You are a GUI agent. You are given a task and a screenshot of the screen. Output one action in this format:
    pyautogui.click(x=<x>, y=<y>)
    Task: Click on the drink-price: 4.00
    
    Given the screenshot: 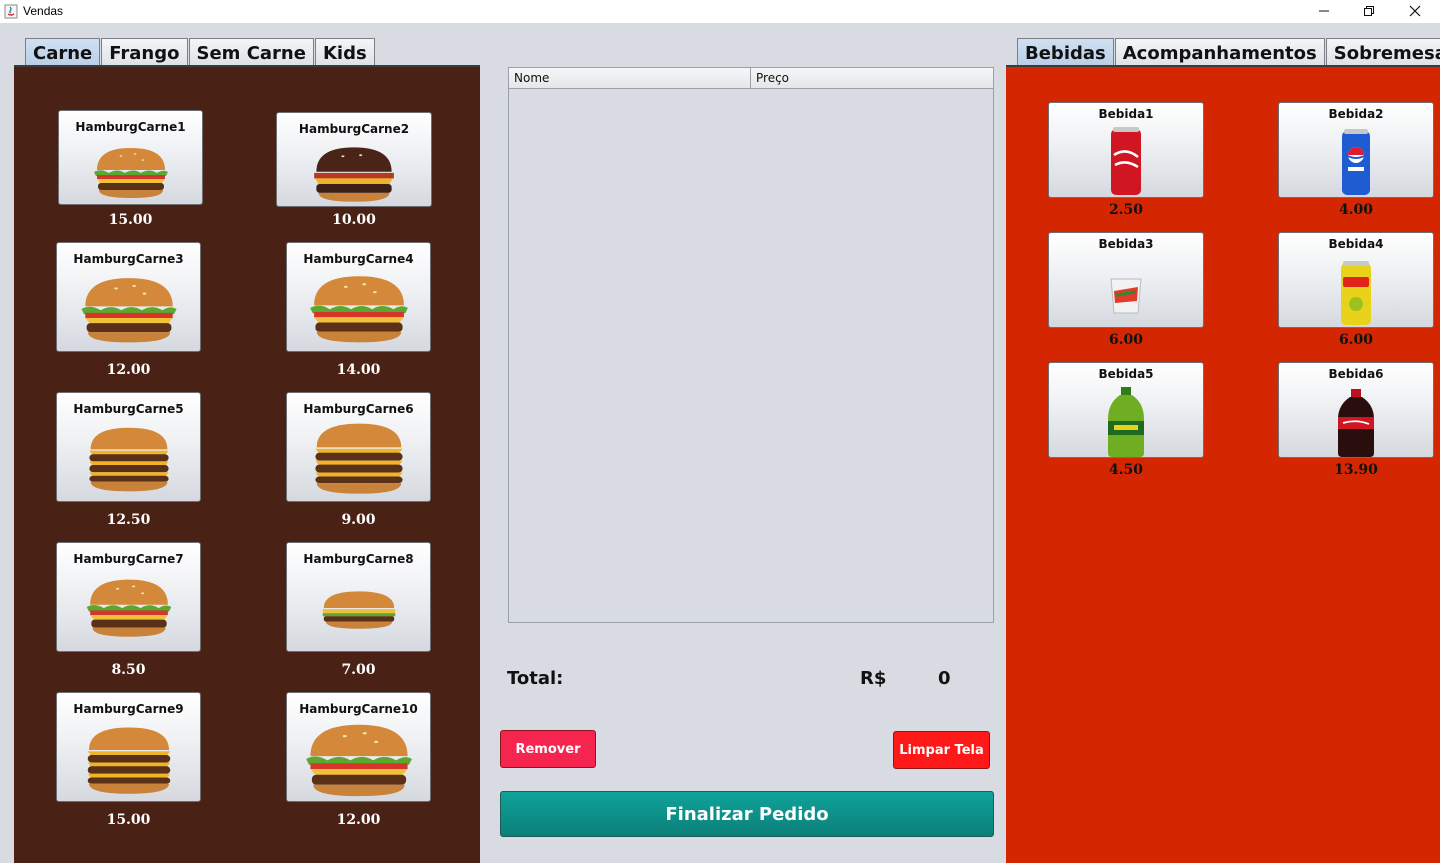 What is the action you would take?
    pyautogui.click(x=1356, y=210)
    